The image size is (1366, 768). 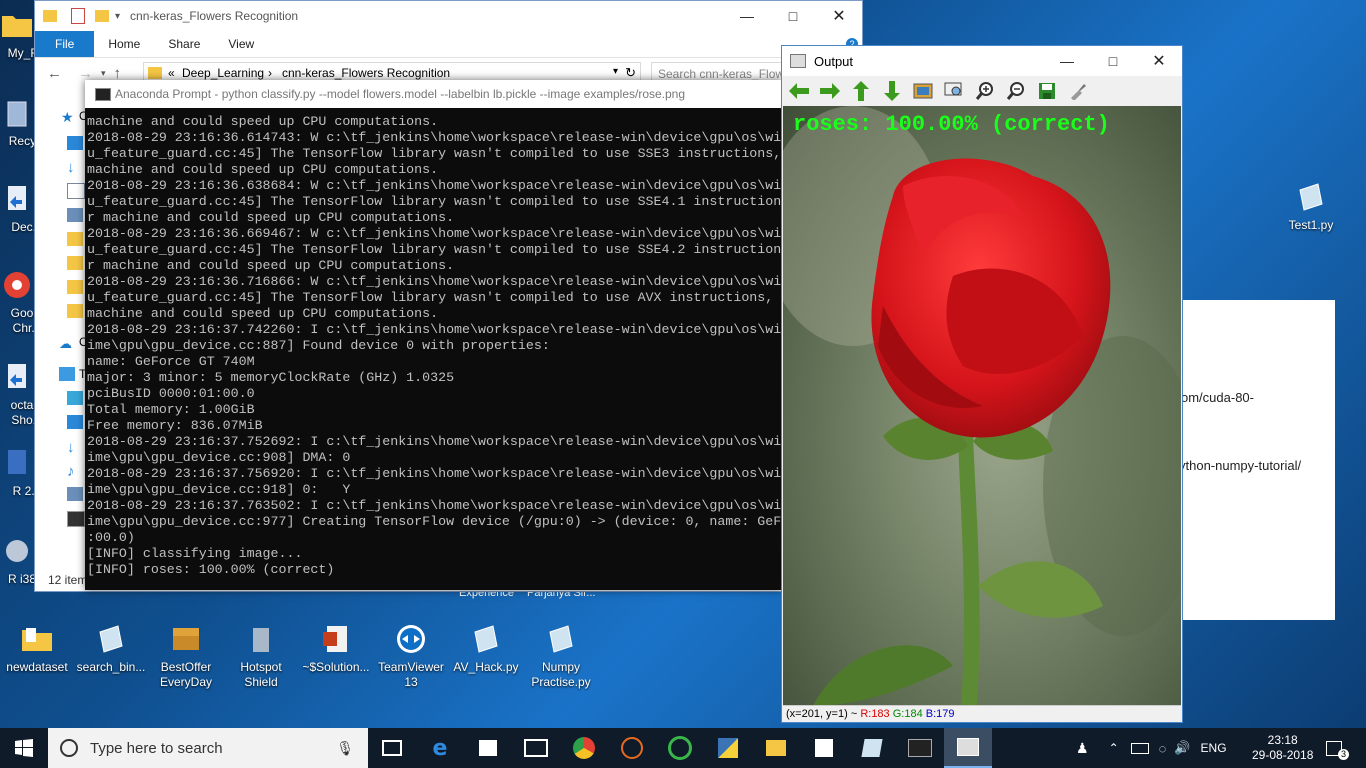 What do you see at coordinates (907, 714) in the screenshot?
I see `green-value: G:184` at bounding box center [907, 714].